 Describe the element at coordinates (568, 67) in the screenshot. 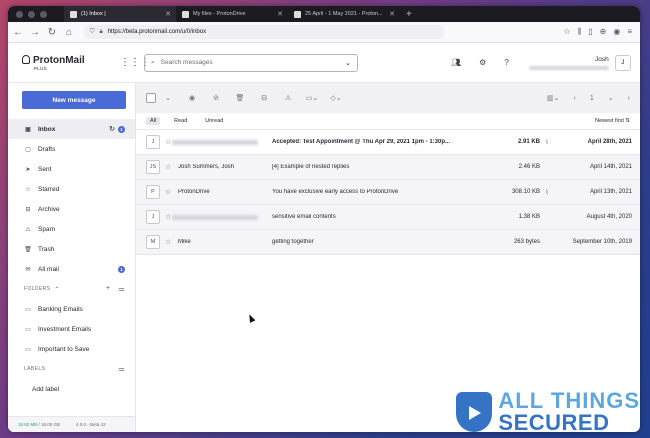

I see `user-email-blurred` at that location.